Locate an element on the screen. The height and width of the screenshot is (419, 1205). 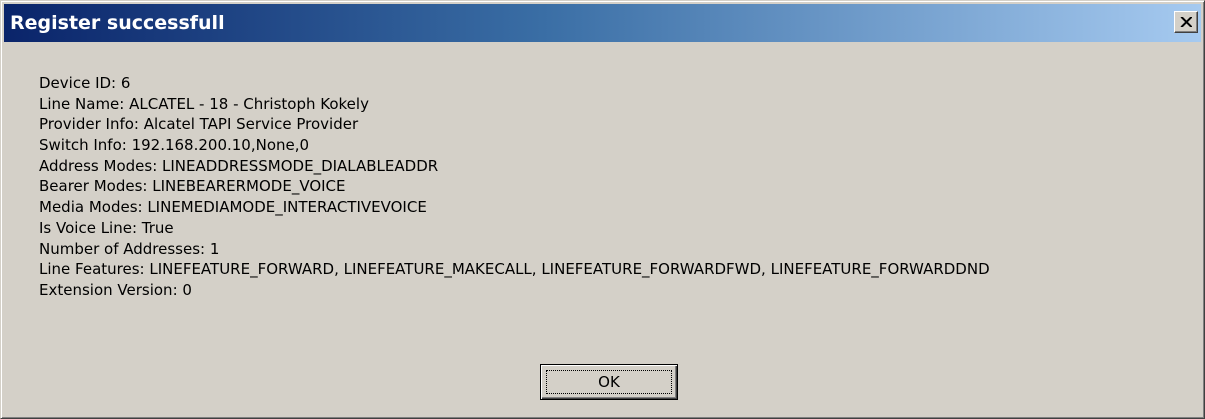
info-line-is-voice-line: Is Voice Line: True is located at coordinates (106, 227).